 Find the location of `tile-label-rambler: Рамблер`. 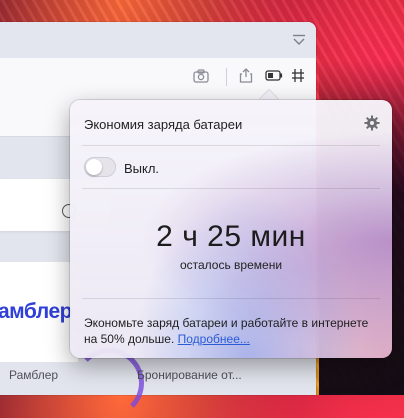

tile-label-rambler: Рамблер is located at coordinates (33, 375).